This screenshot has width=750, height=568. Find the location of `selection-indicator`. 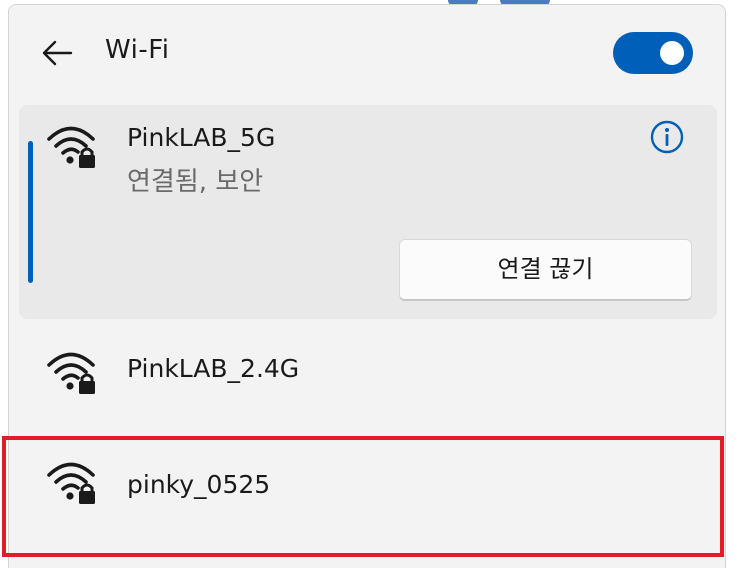

selection-indicator is located at coordinates (30, 212).